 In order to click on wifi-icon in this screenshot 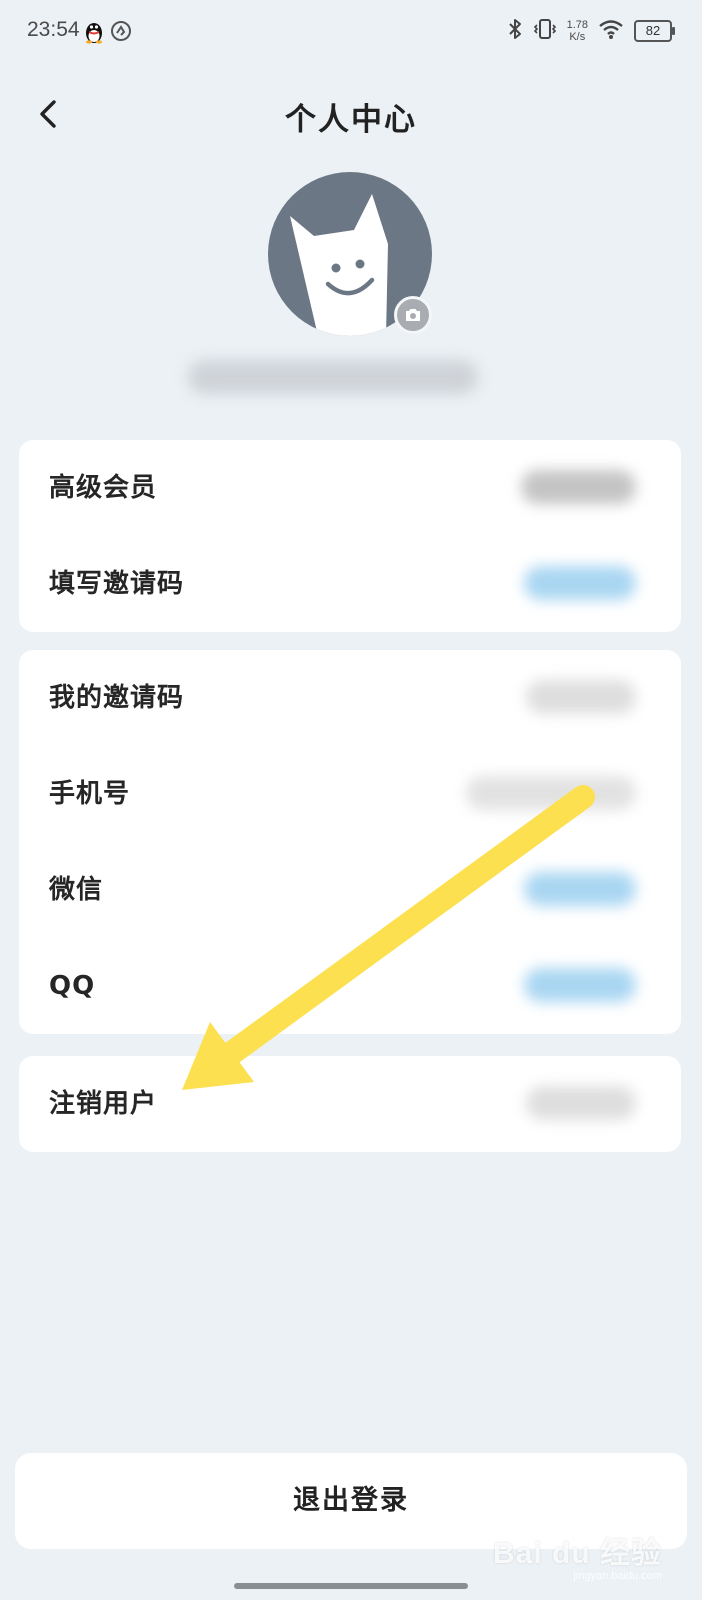, I will do `click(611, 31)`.